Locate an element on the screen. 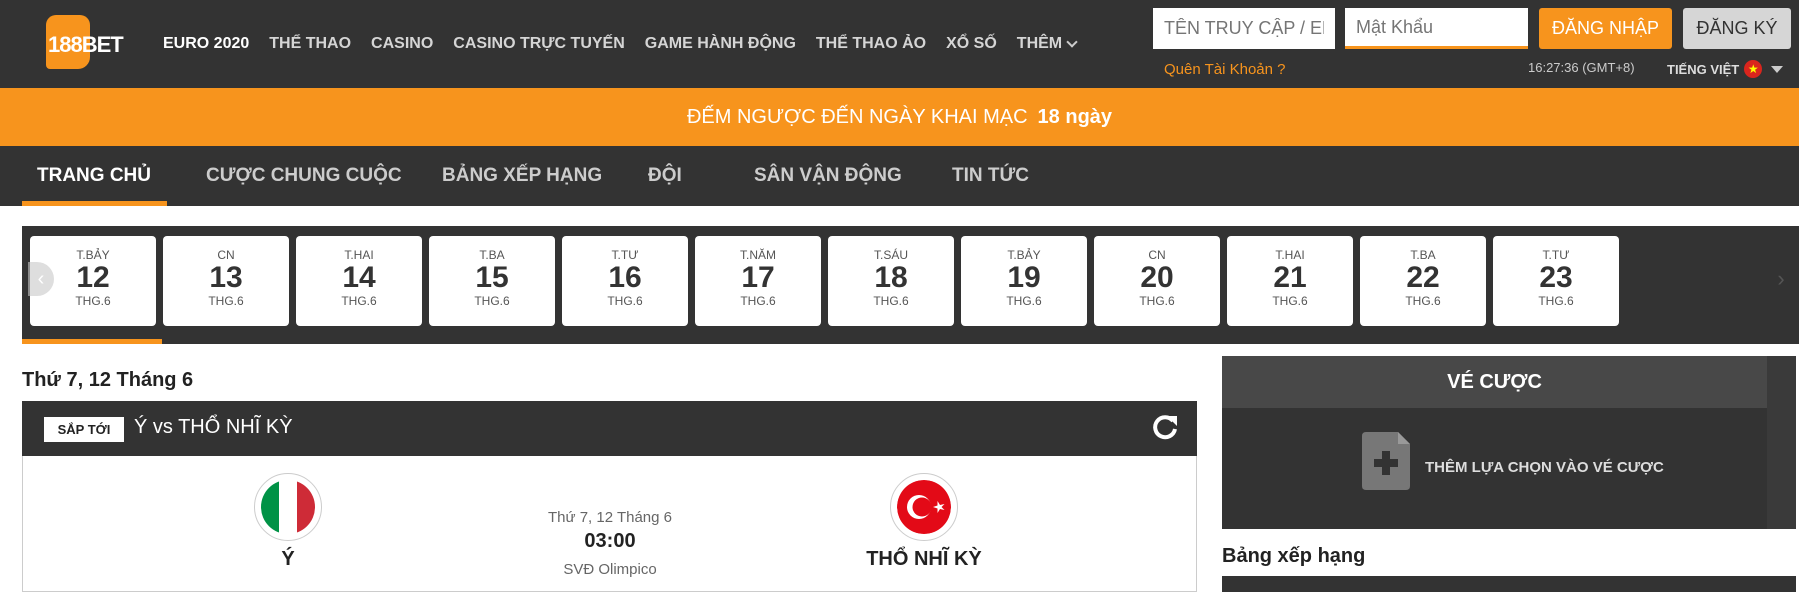  home-team-name: Ý is located at coordinates (288, 559).